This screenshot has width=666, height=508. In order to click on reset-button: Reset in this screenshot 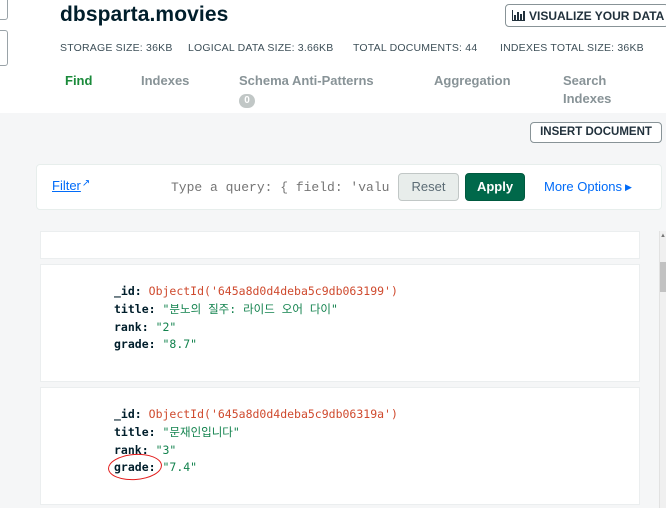, I will do `click(428, 187)`.